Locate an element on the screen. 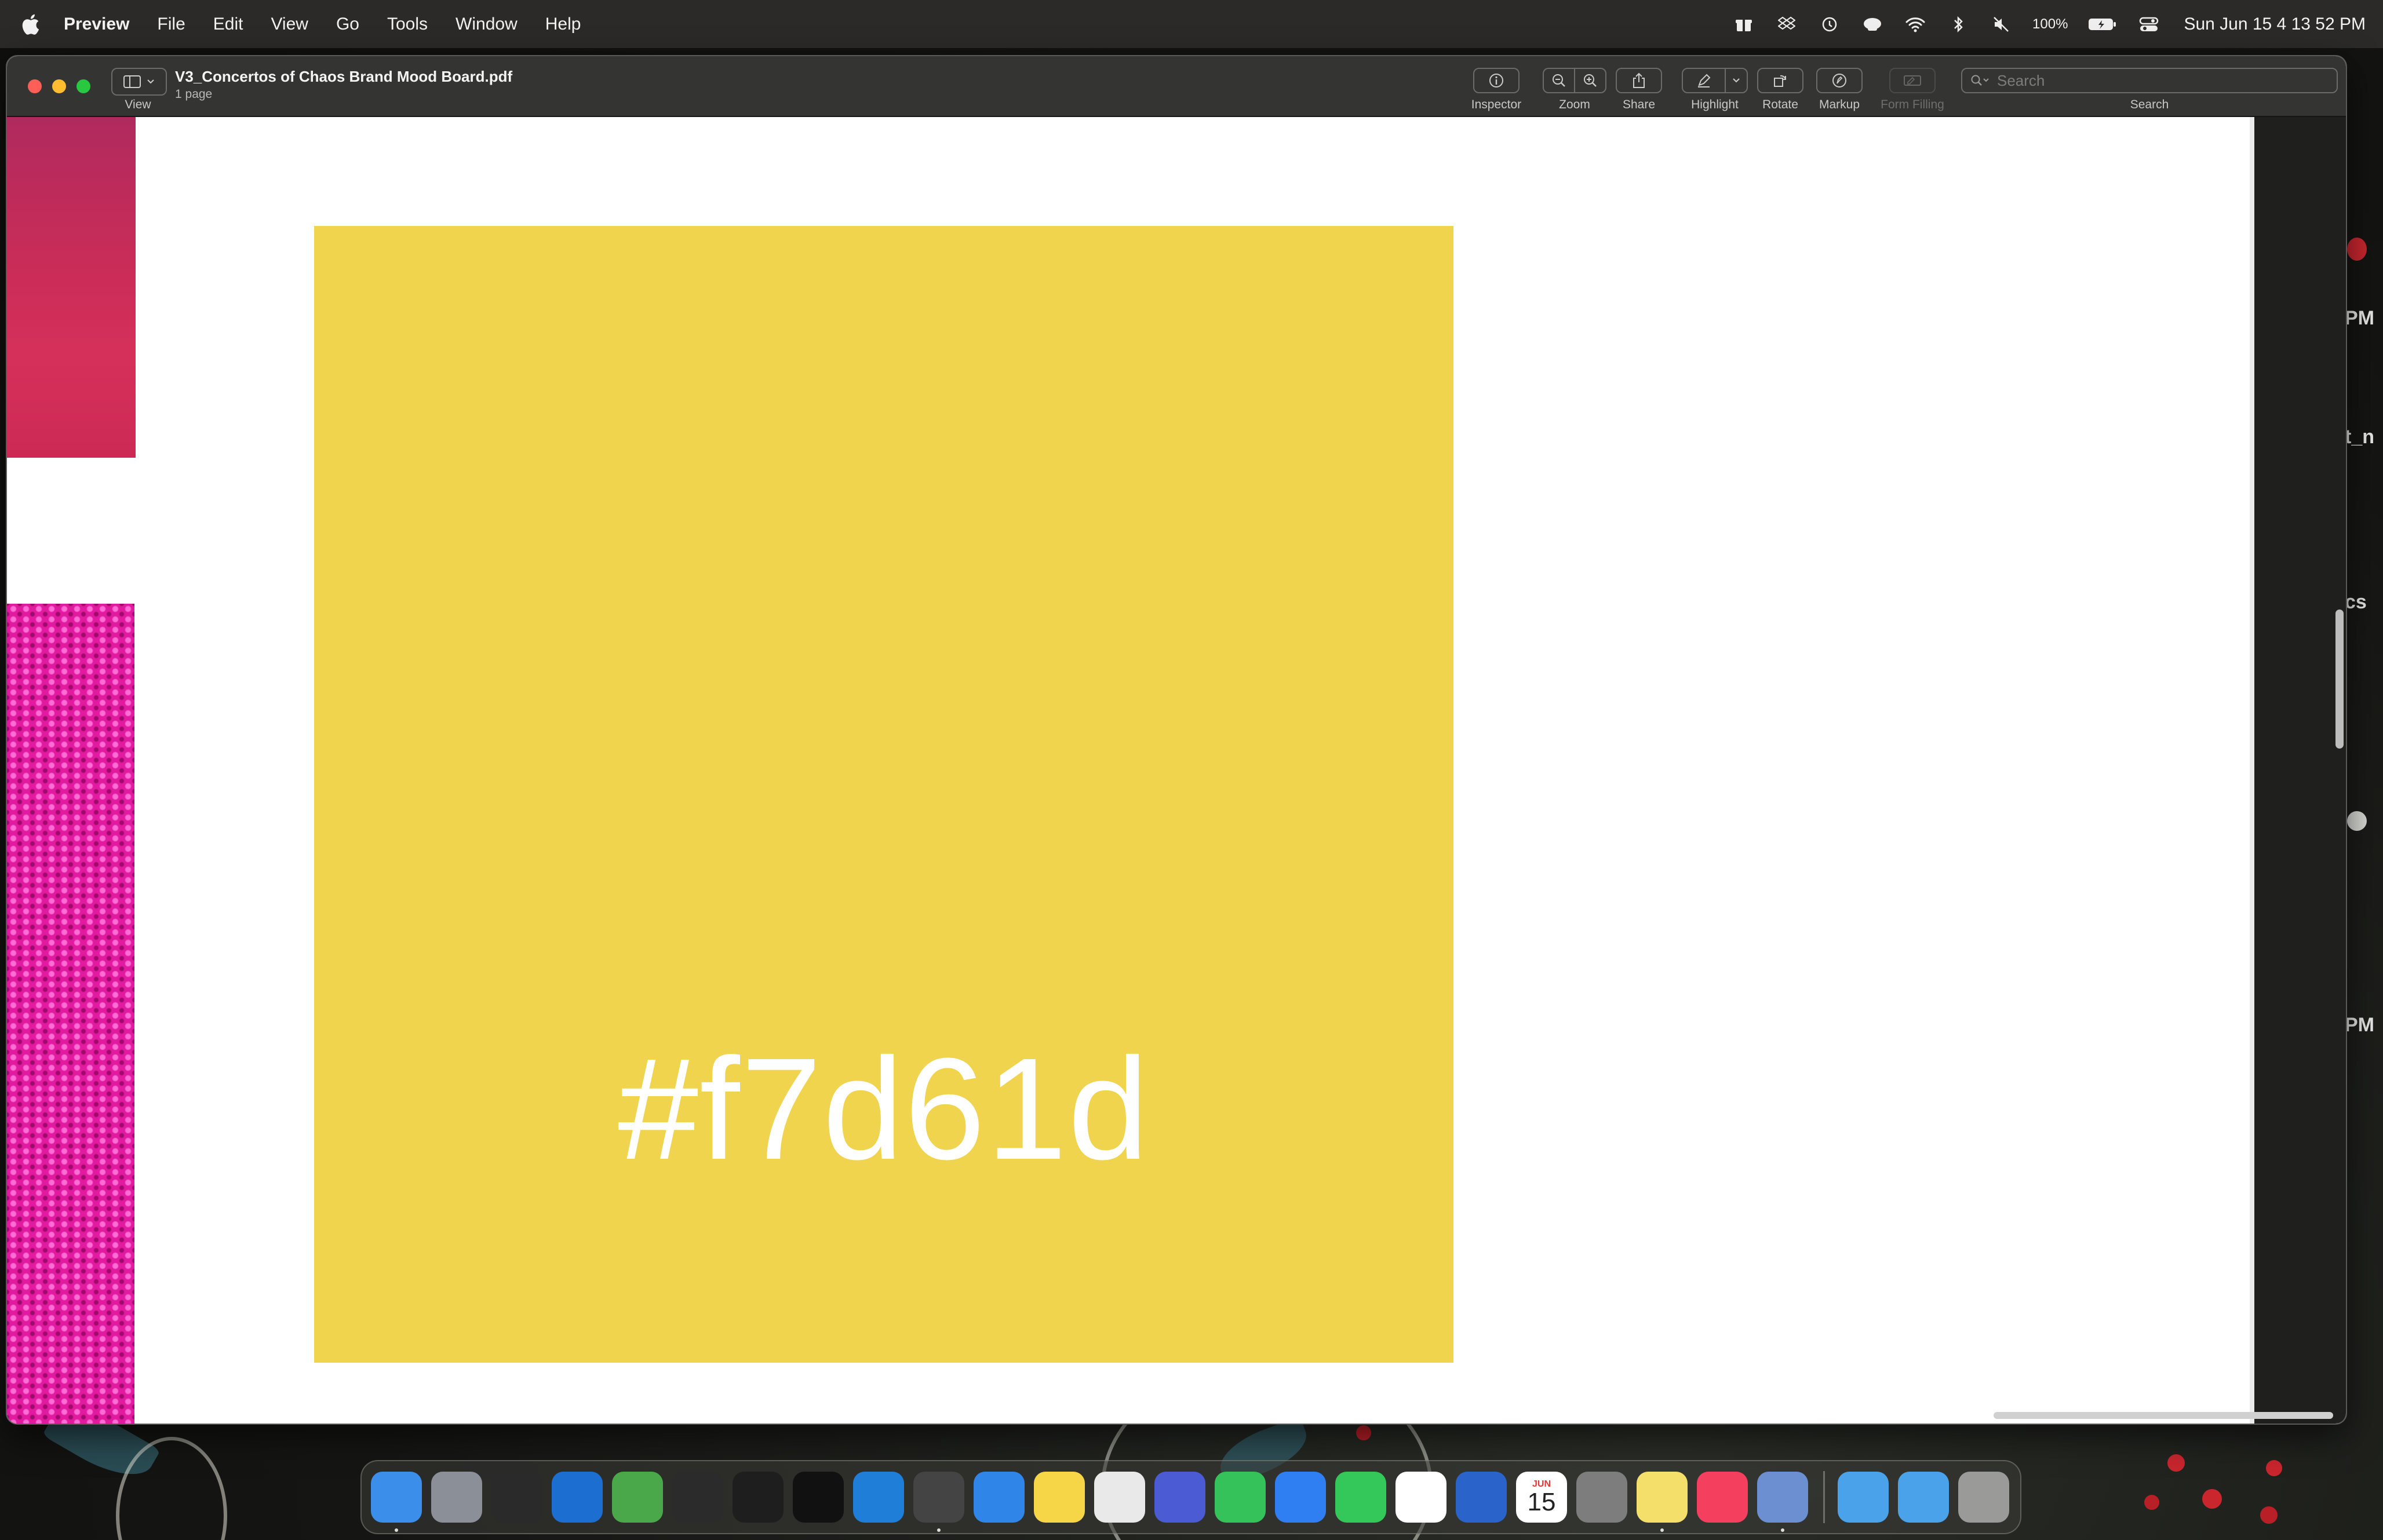 The image size is (2383, 1540). swatch-hex-label: #f7d61d is located at coordinates (884, 1109).